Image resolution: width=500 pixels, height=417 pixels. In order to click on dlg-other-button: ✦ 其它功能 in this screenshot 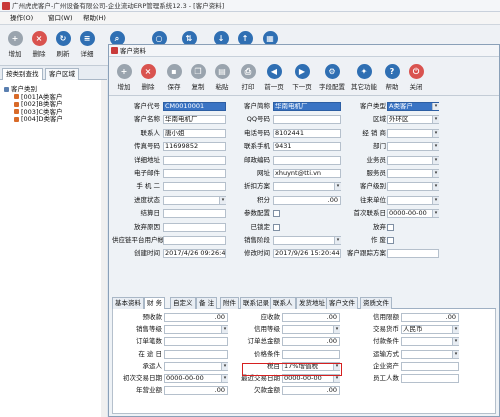, I will do `click(364, 77)`.